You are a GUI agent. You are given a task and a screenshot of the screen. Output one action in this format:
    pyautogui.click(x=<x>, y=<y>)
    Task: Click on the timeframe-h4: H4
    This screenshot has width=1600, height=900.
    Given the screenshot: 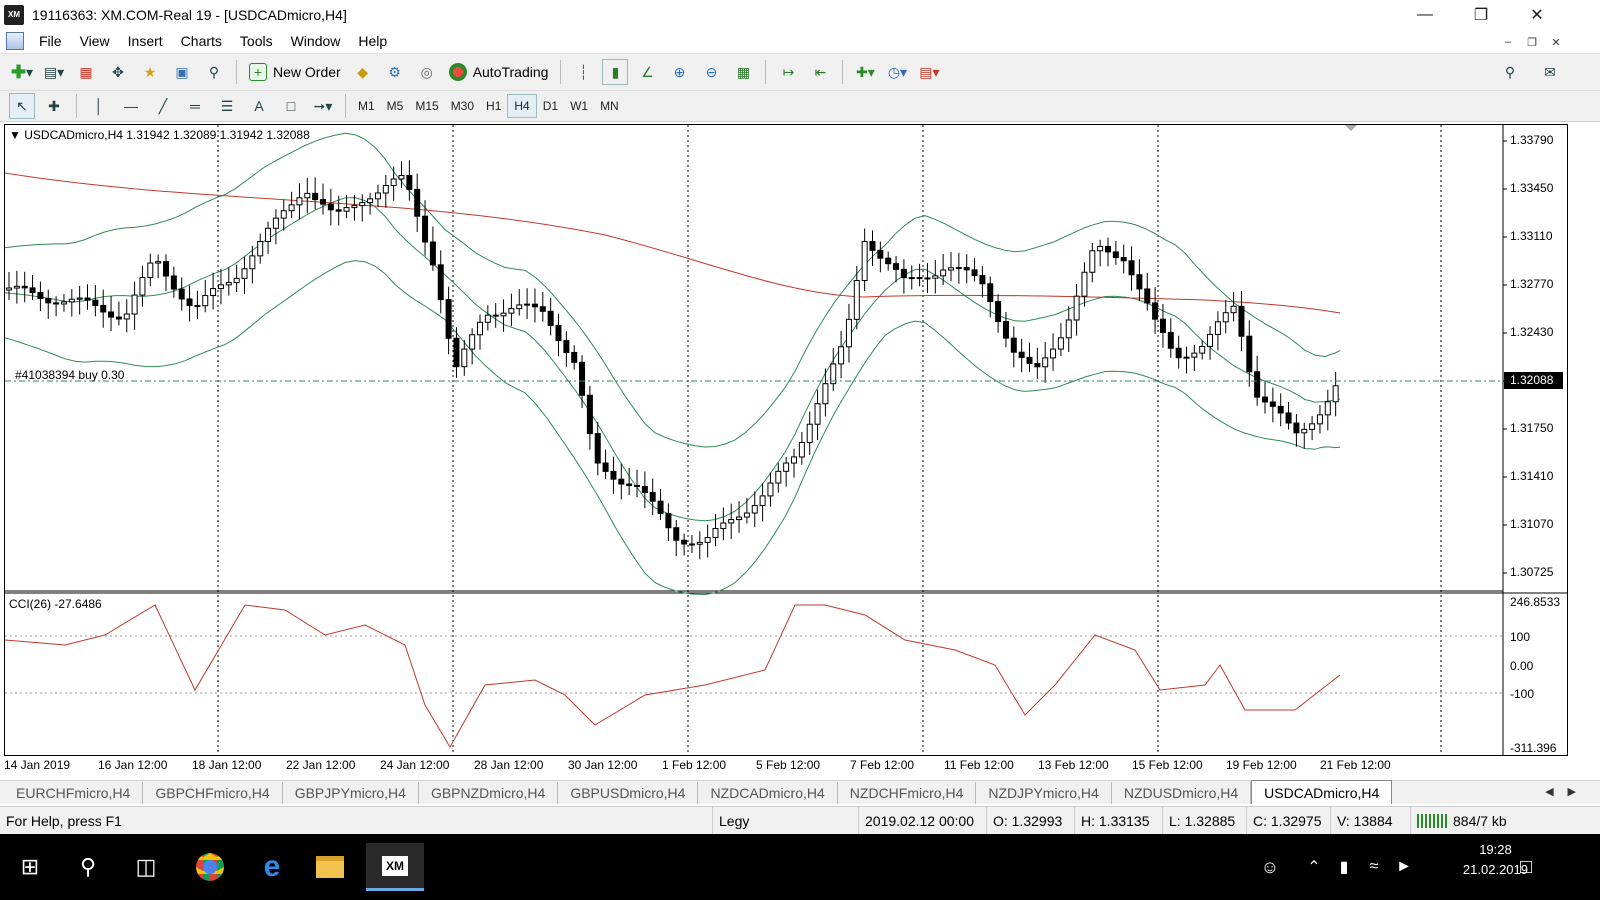 What is the action you would take?
    pyautogui.click(x=522, y=106)
    